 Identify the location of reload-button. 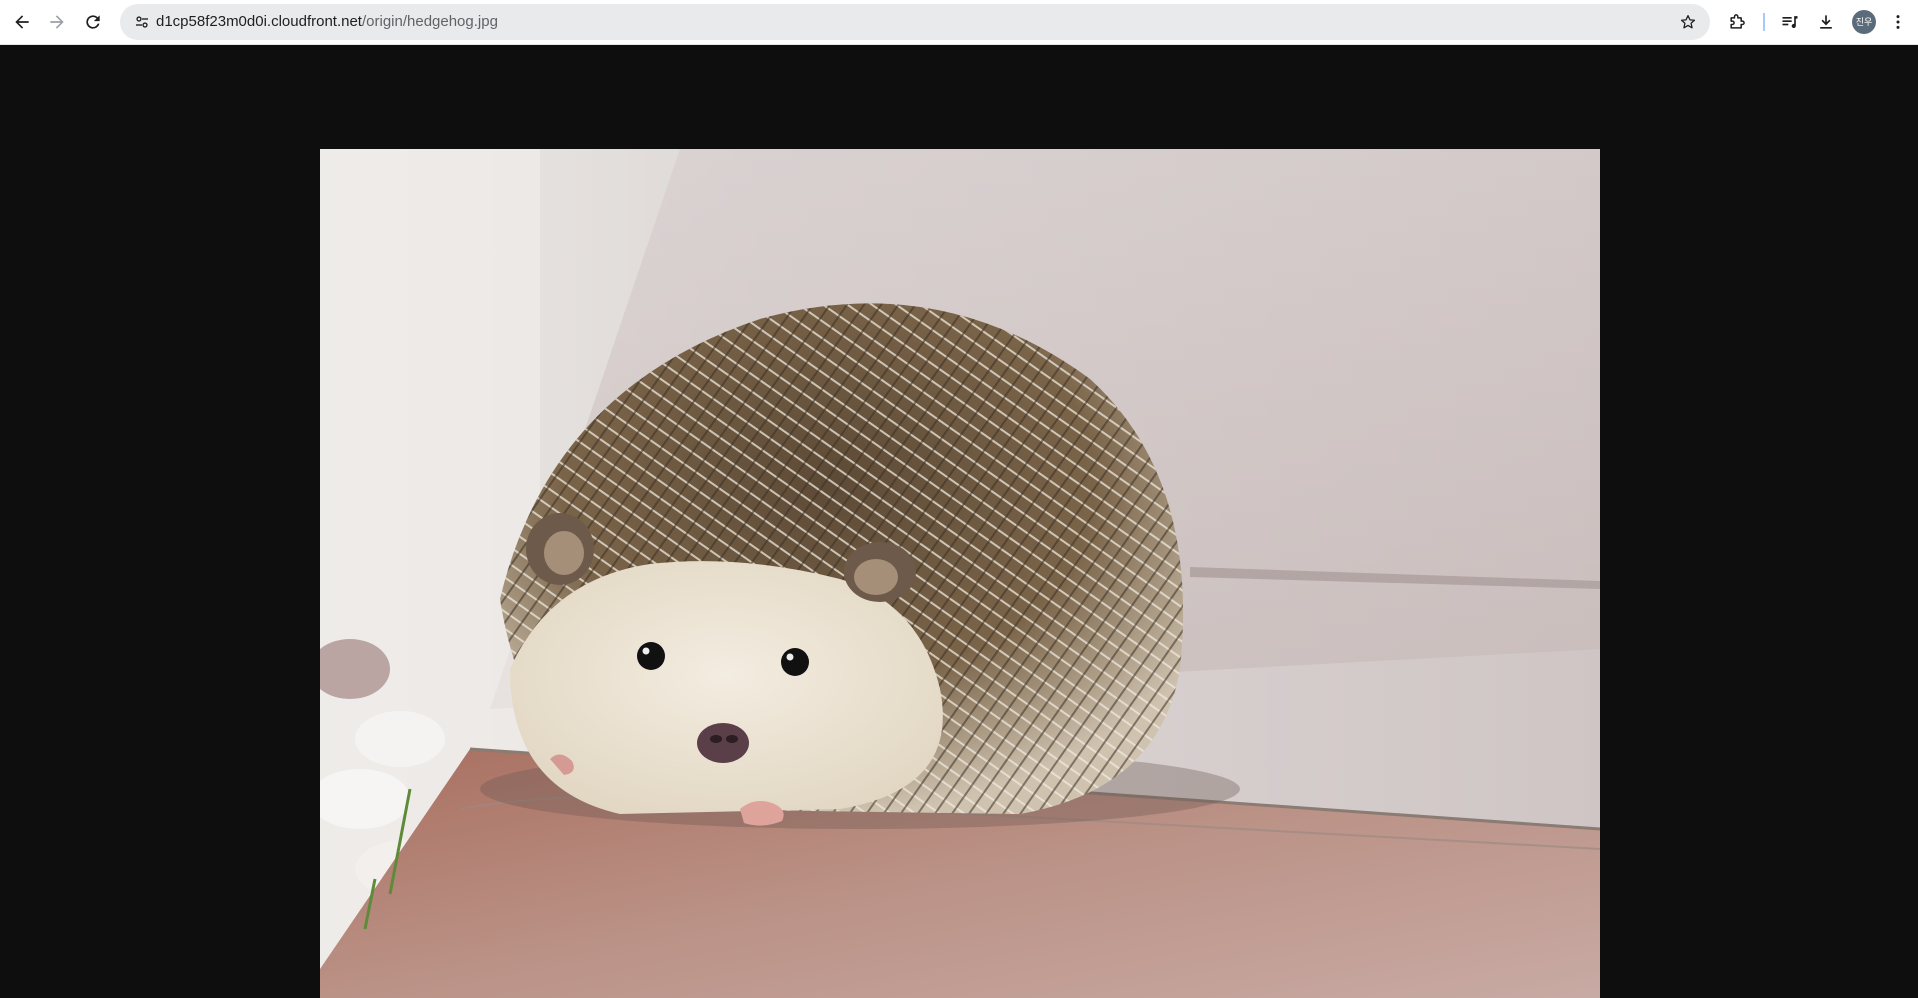
(93, 22).